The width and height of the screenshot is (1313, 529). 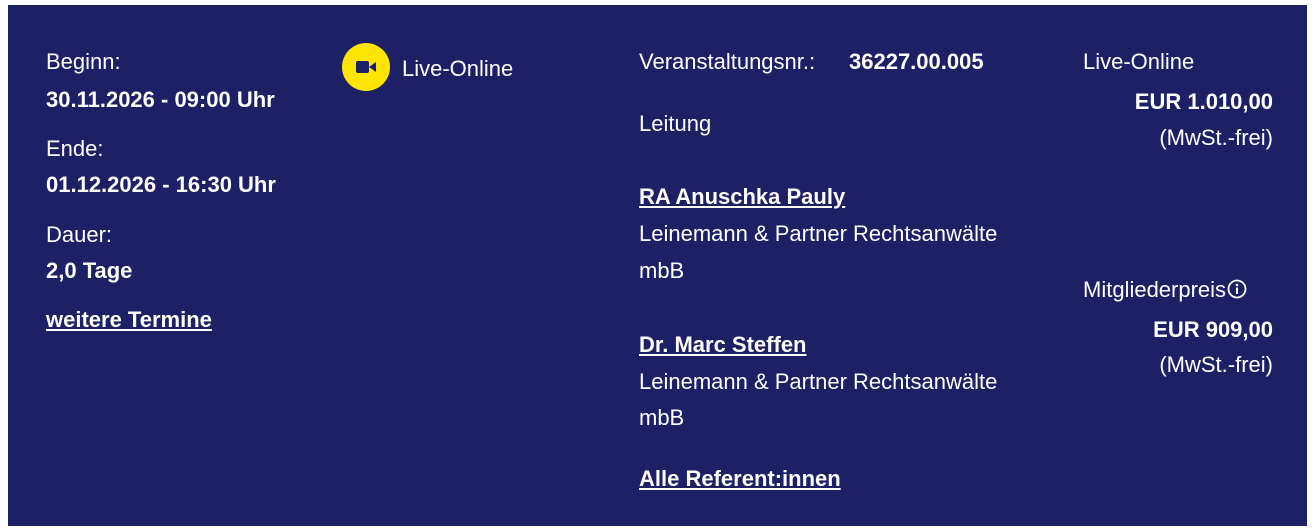 I want to click on speaker-name-link: RA Anuschka Pauly, so click(x=742, y=197).